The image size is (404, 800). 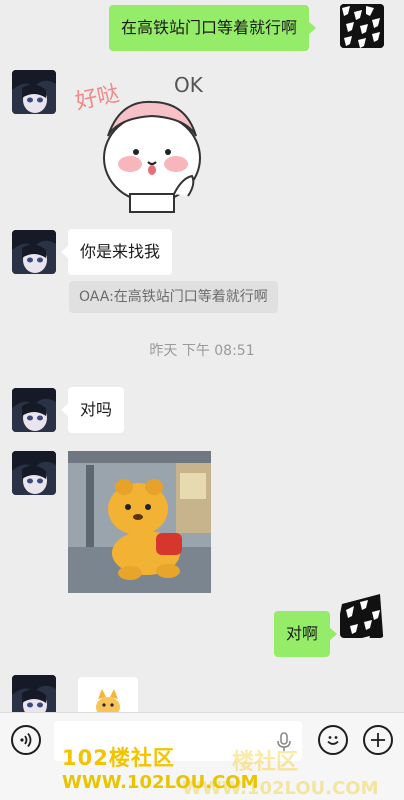 I want to click on message-input, so click(x=178, y=741).